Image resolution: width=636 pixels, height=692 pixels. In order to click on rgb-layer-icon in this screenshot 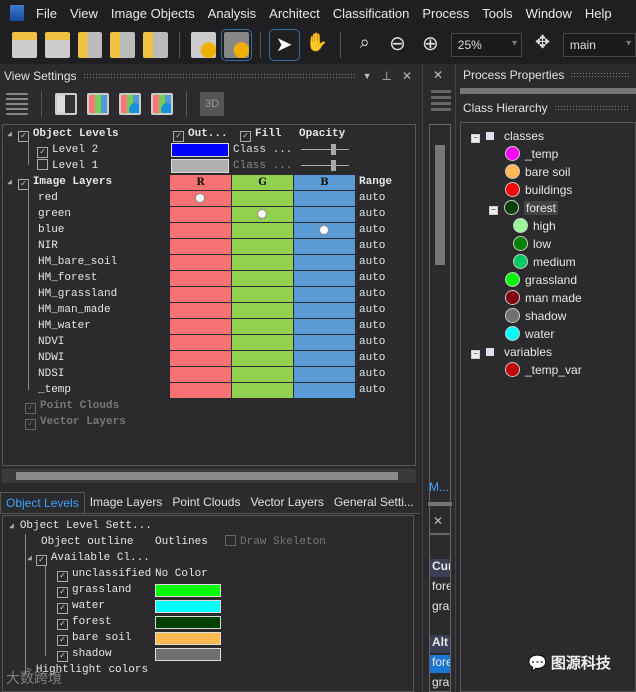, I will do `click(98, 104)`.